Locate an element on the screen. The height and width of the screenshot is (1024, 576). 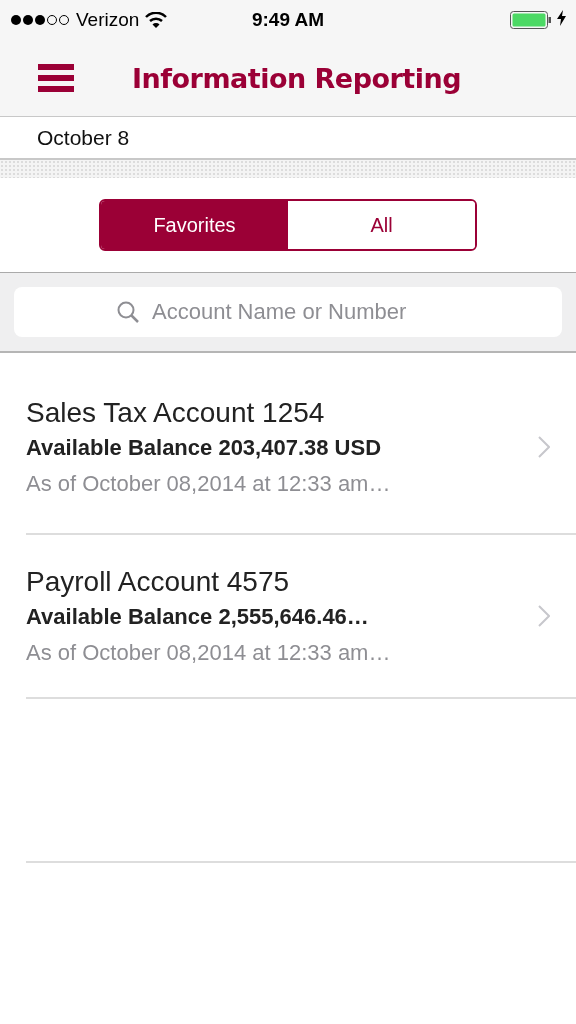
menu-icon is located at coordinates (56, 78).